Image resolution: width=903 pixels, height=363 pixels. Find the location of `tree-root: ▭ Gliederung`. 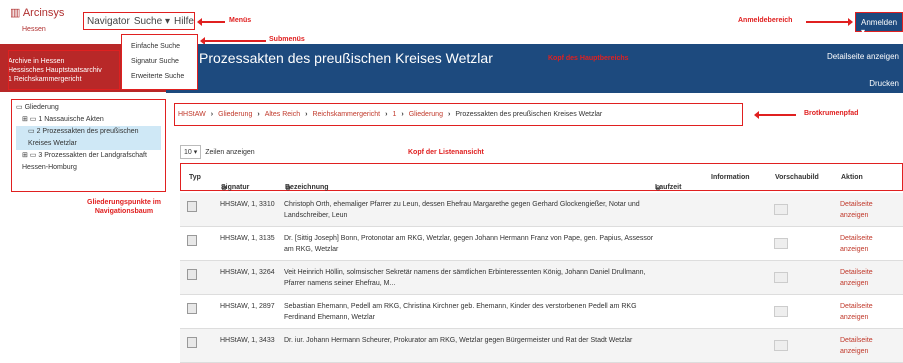

tree-root: ▭ Gliederung is located at coordinates (88, 108).